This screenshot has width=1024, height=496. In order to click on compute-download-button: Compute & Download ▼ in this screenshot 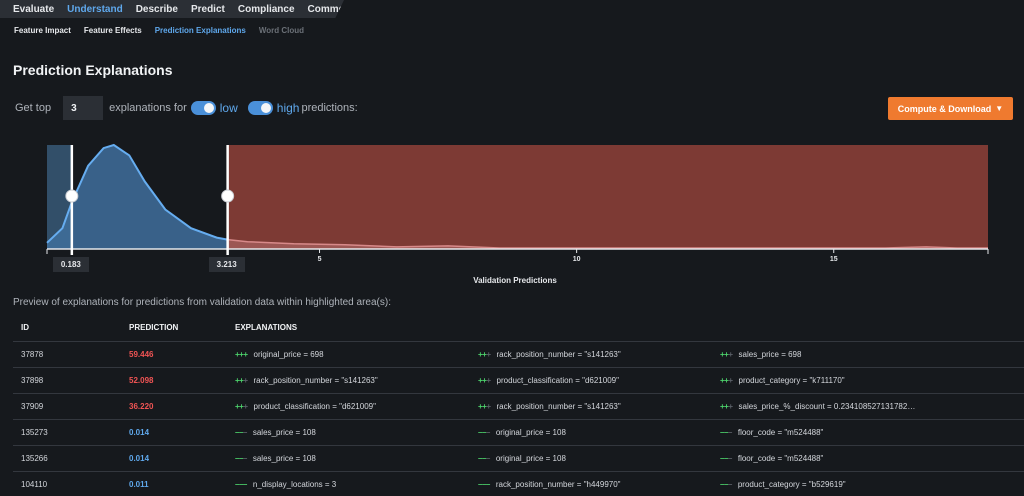, I will do `click(950, 108)`.